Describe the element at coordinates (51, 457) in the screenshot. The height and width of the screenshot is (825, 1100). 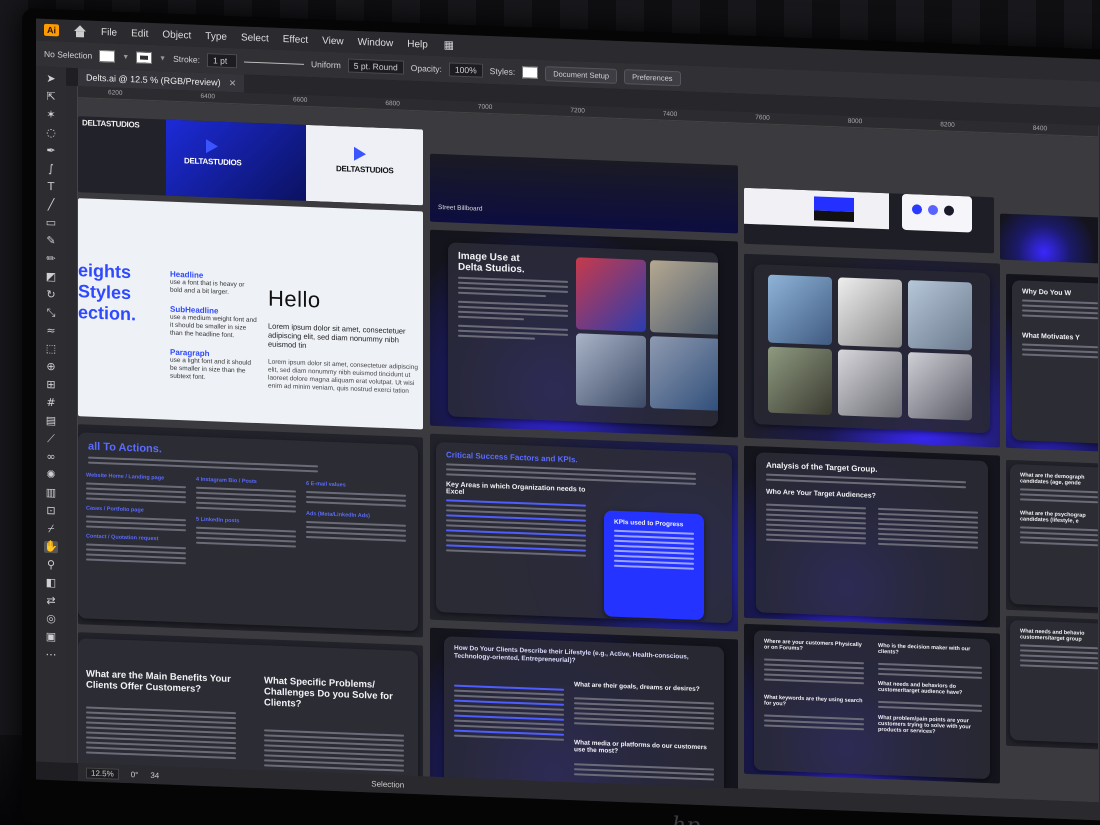
I see `blend-tool-icon: ∞` at that location.